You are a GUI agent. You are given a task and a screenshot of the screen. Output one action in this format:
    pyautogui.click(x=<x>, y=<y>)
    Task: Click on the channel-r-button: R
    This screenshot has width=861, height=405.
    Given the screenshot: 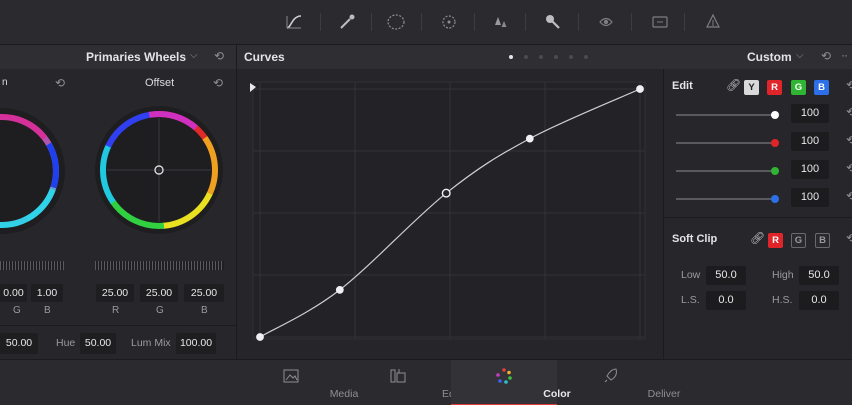 What is the action you would take?
    pyautogui.click(x=774, y=87)
    